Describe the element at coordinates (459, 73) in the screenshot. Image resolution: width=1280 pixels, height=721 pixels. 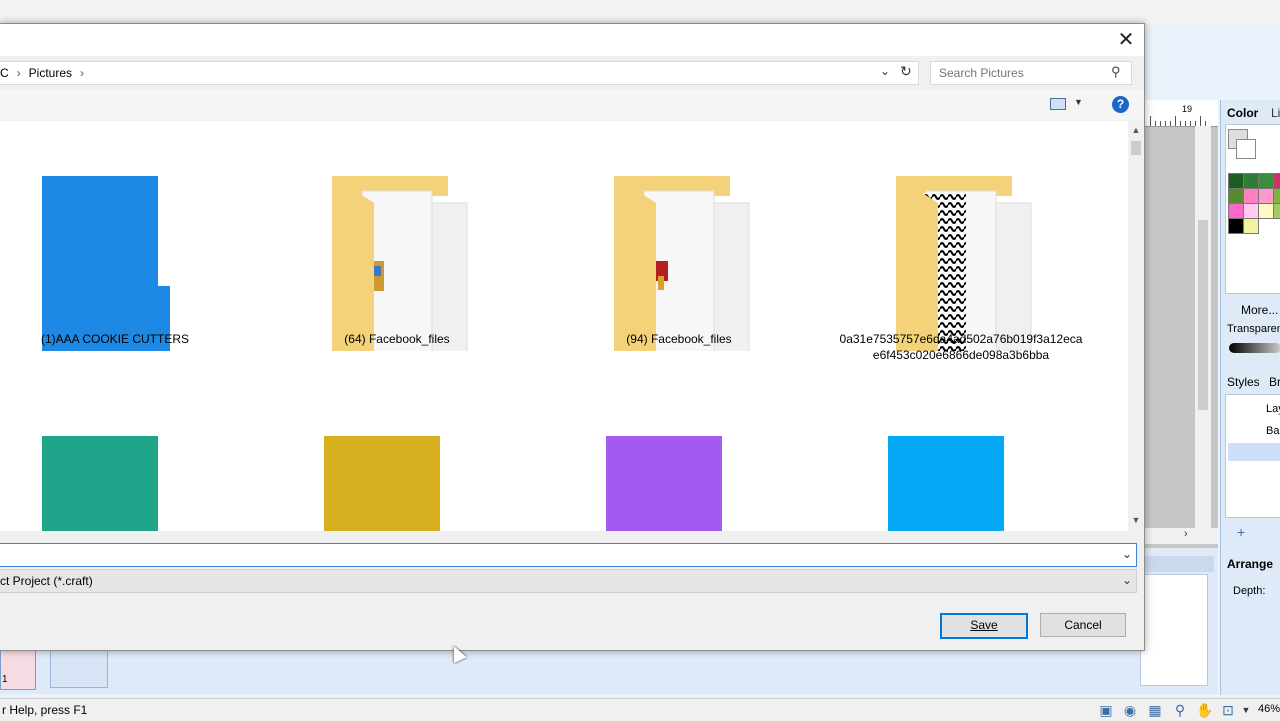
I see `address-bar: C › Pictures › ⌄ ↻` at that location.